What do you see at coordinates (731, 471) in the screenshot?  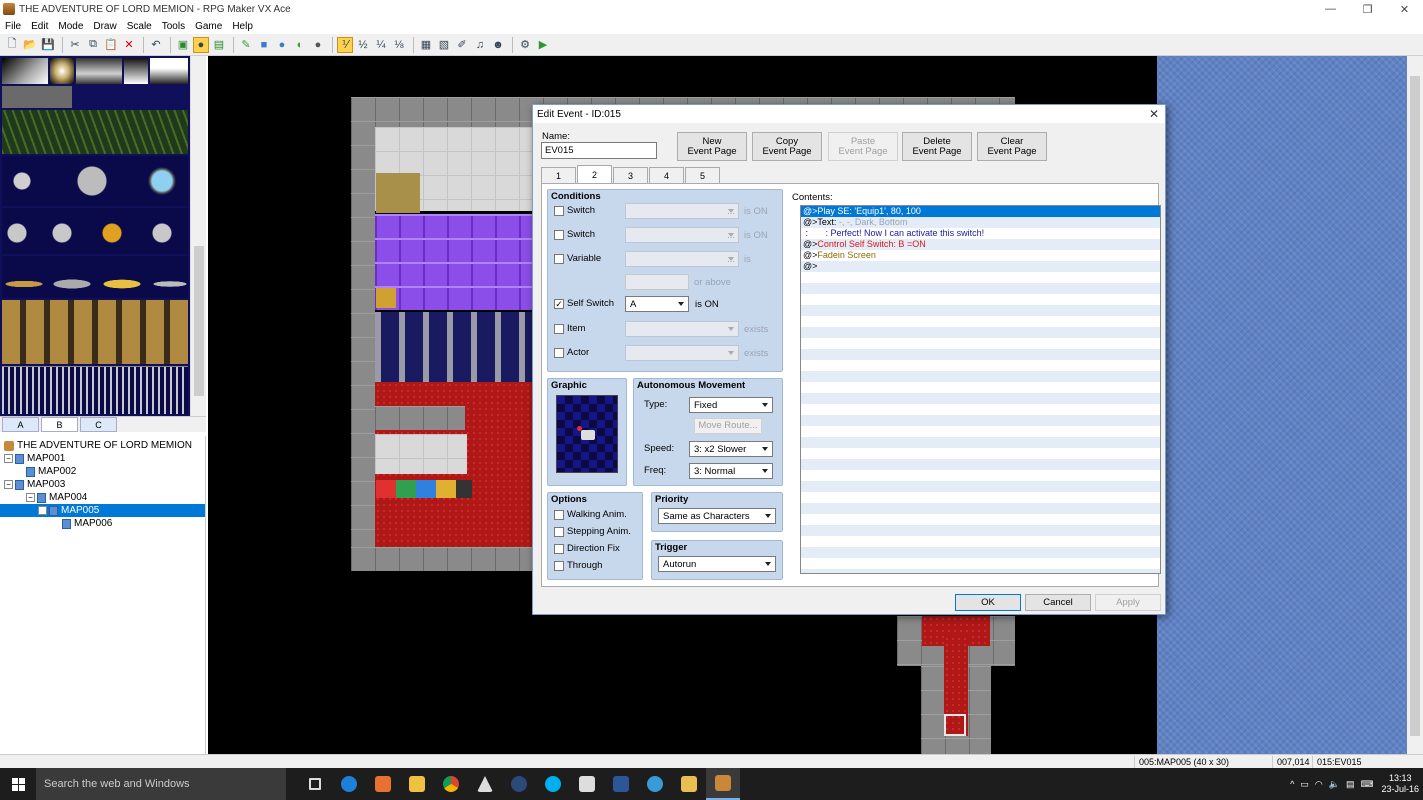 I see `movement-freq-dropdown: 3: Normal` at bounding box center [731, 471].